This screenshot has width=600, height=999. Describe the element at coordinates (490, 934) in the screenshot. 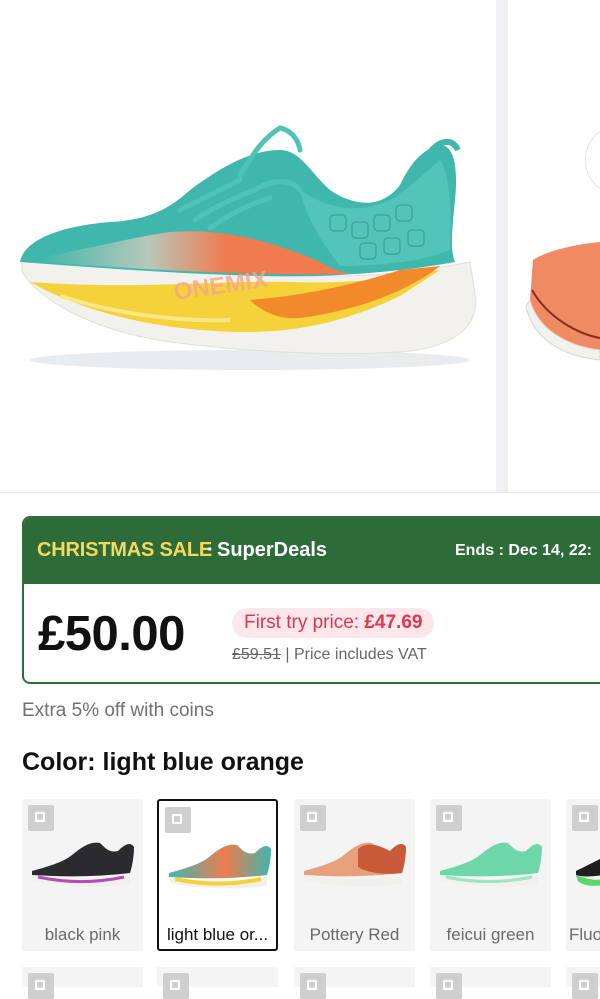

I see `color-option-label: feicui green` at that location.